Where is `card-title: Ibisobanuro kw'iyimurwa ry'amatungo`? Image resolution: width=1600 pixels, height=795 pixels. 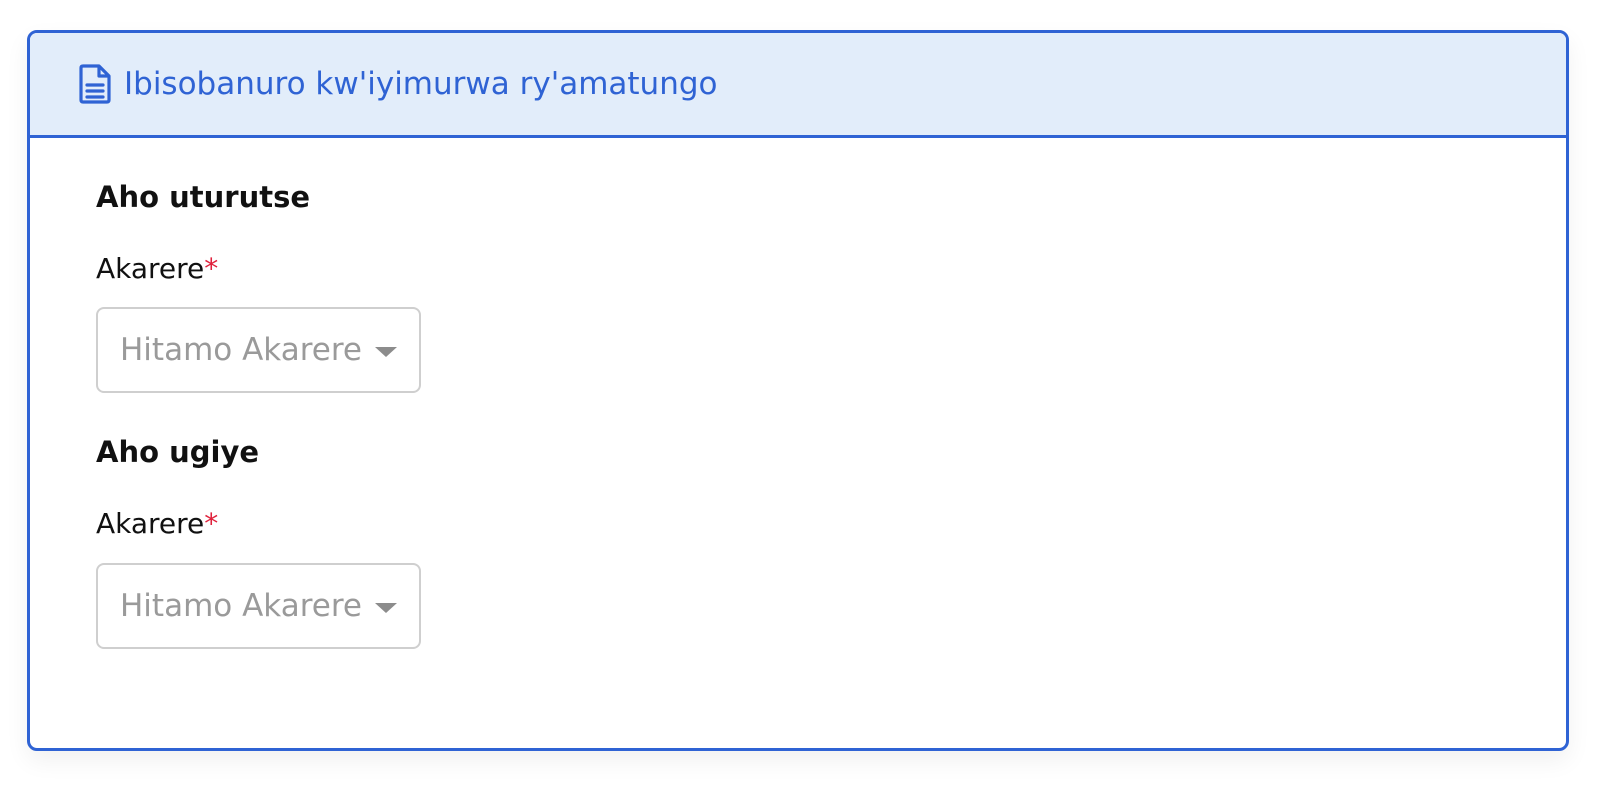 card-title: Ibisobanuro kw'iyimurwa ry'amatungo is located at coordinates (421, 84).